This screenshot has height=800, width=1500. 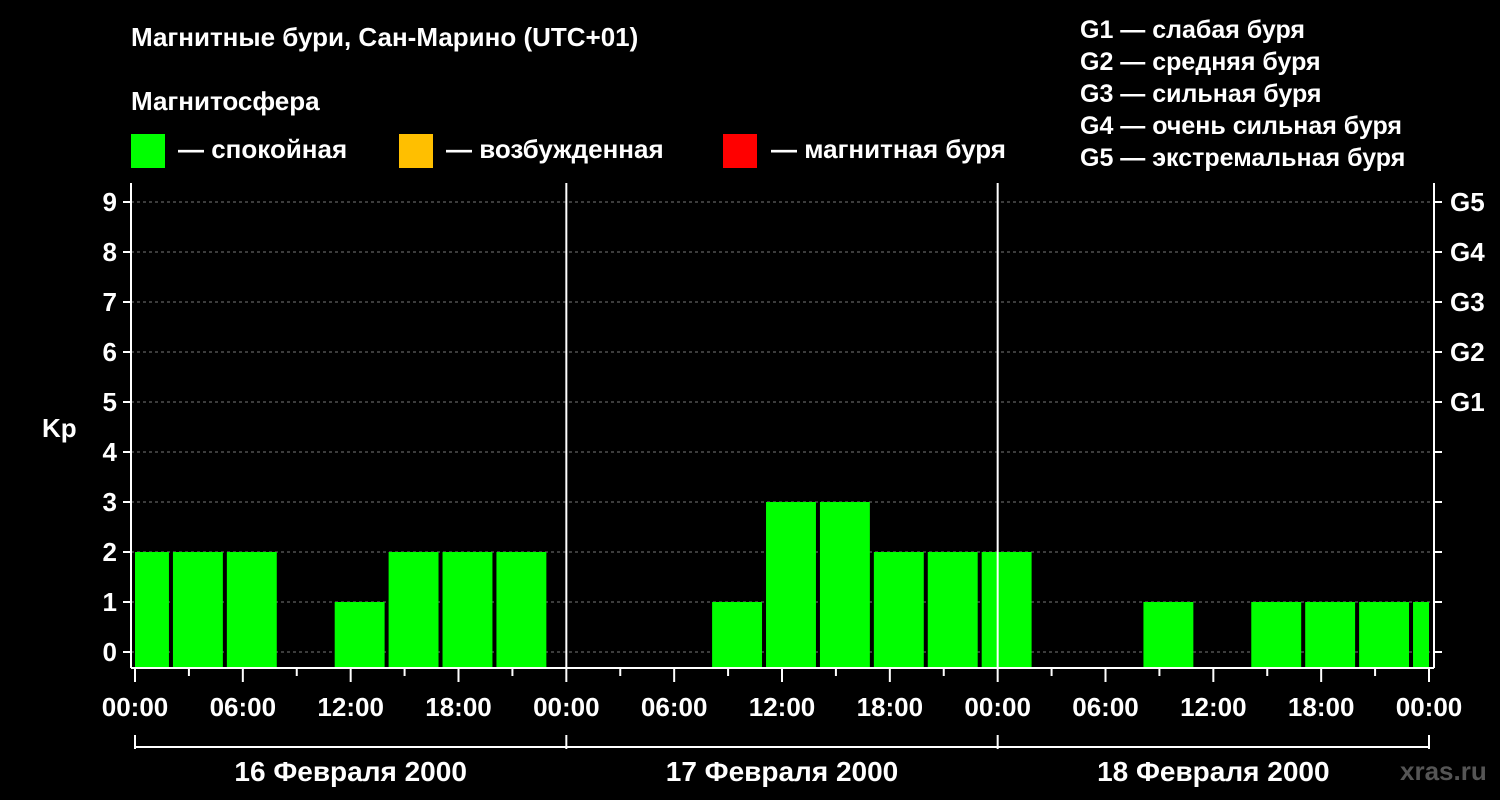 I want to click on day-label: 17 Февраля 2000, so click(x=782, y=771).